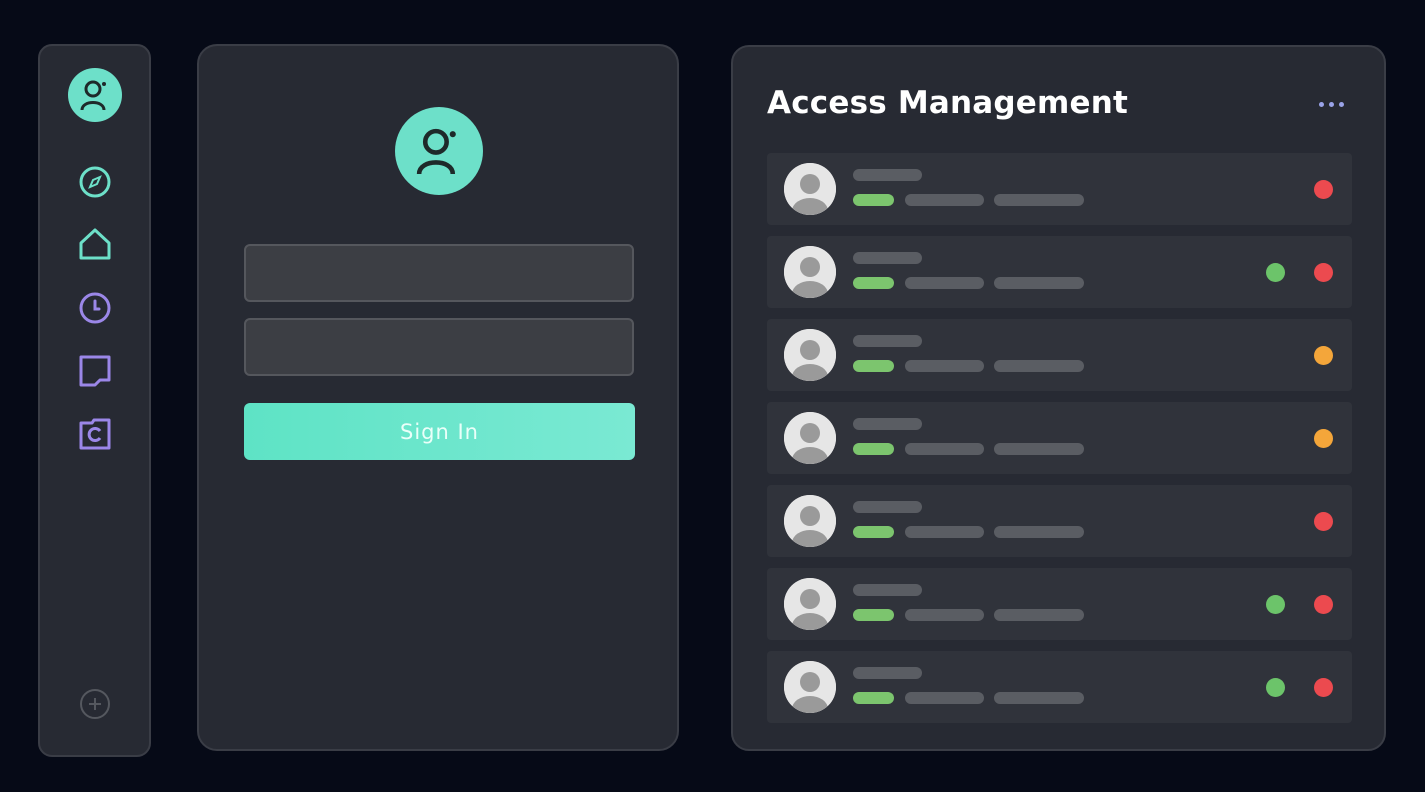 Image resolution: width=1425 pixels, height=792 pixels. I want to click on sidebar-item-notes, so click(95, 371).